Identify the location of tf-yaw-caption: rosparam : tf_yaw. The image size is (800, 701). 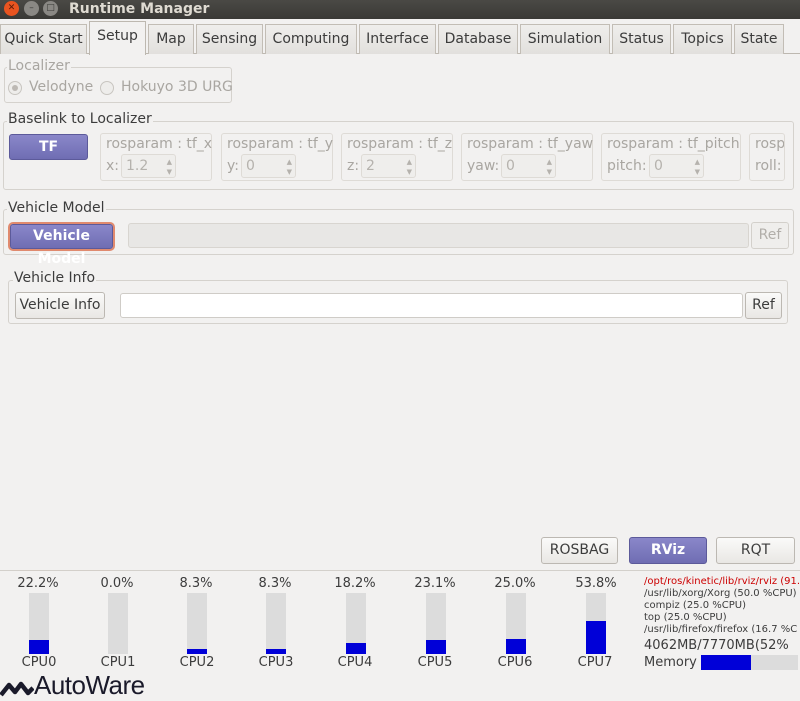
(530, 144).